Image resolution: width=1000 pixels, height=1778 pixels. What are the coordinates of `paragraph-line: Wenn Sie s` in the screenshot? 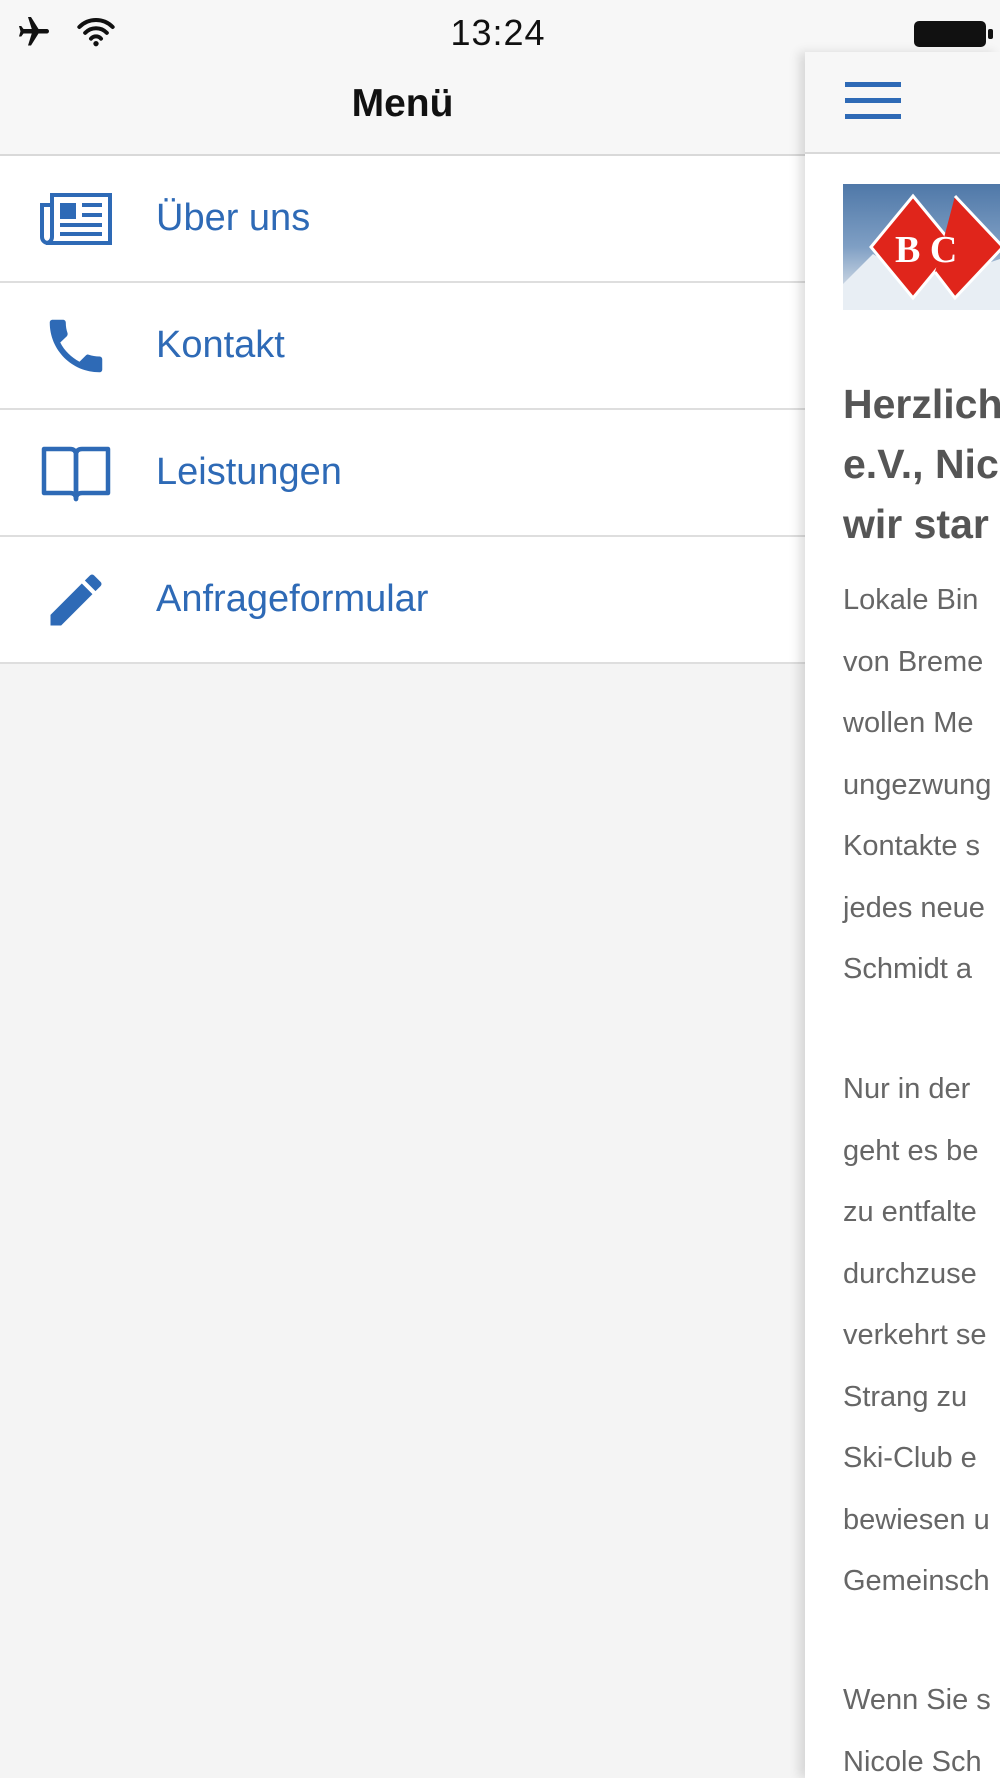 It's located at (917, 1700).